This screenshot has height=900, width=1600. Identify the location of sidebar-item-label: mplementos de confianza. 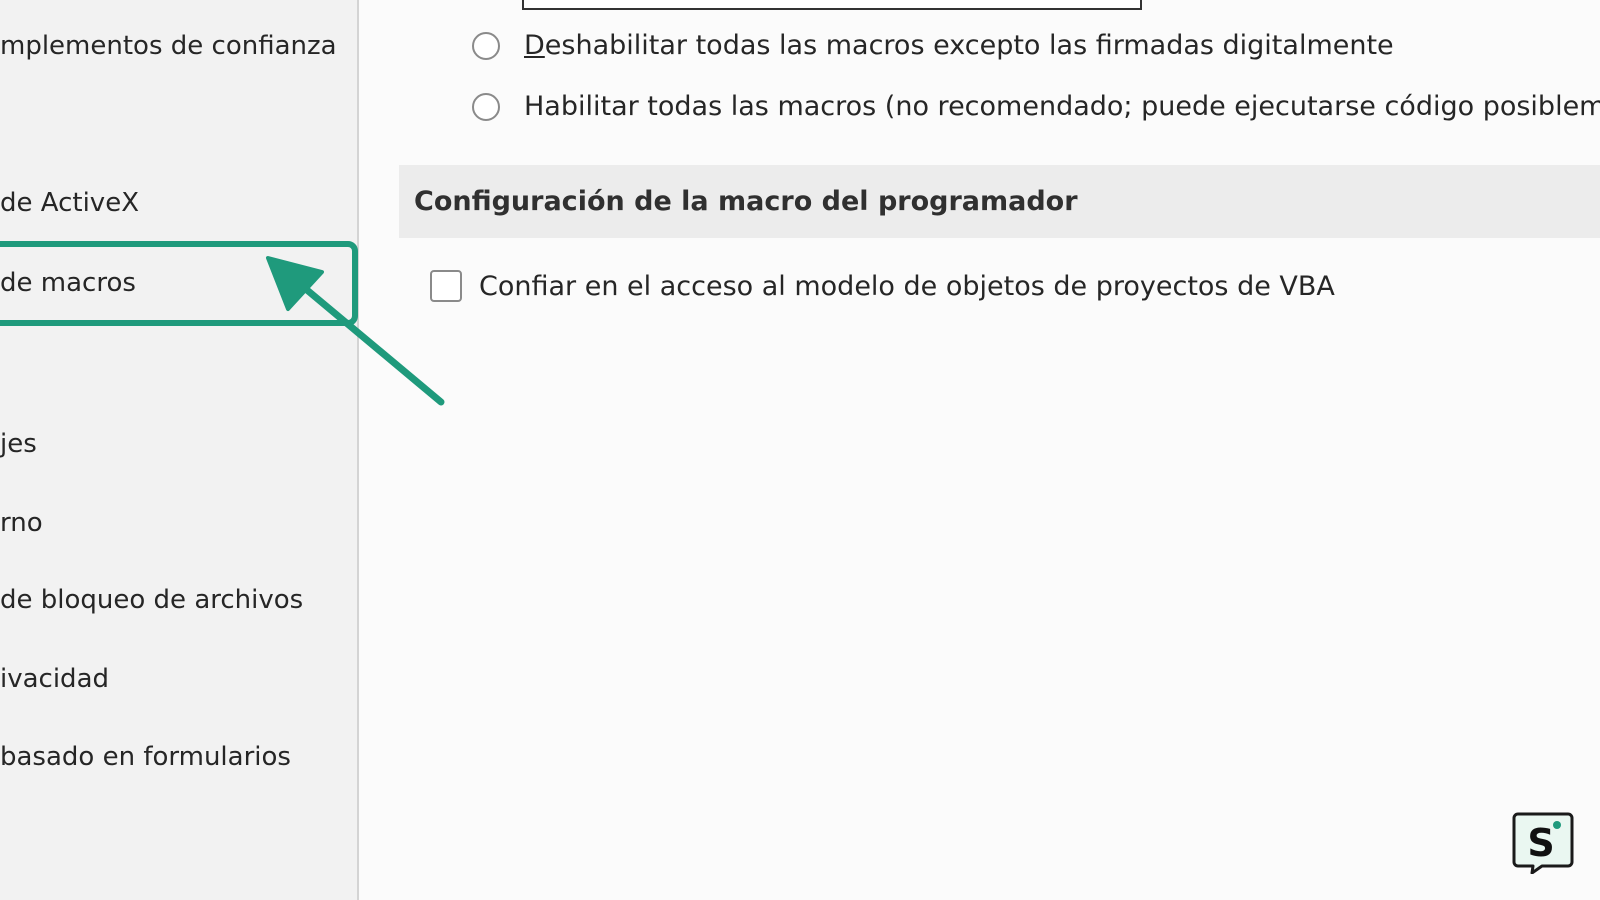
(168, 46).